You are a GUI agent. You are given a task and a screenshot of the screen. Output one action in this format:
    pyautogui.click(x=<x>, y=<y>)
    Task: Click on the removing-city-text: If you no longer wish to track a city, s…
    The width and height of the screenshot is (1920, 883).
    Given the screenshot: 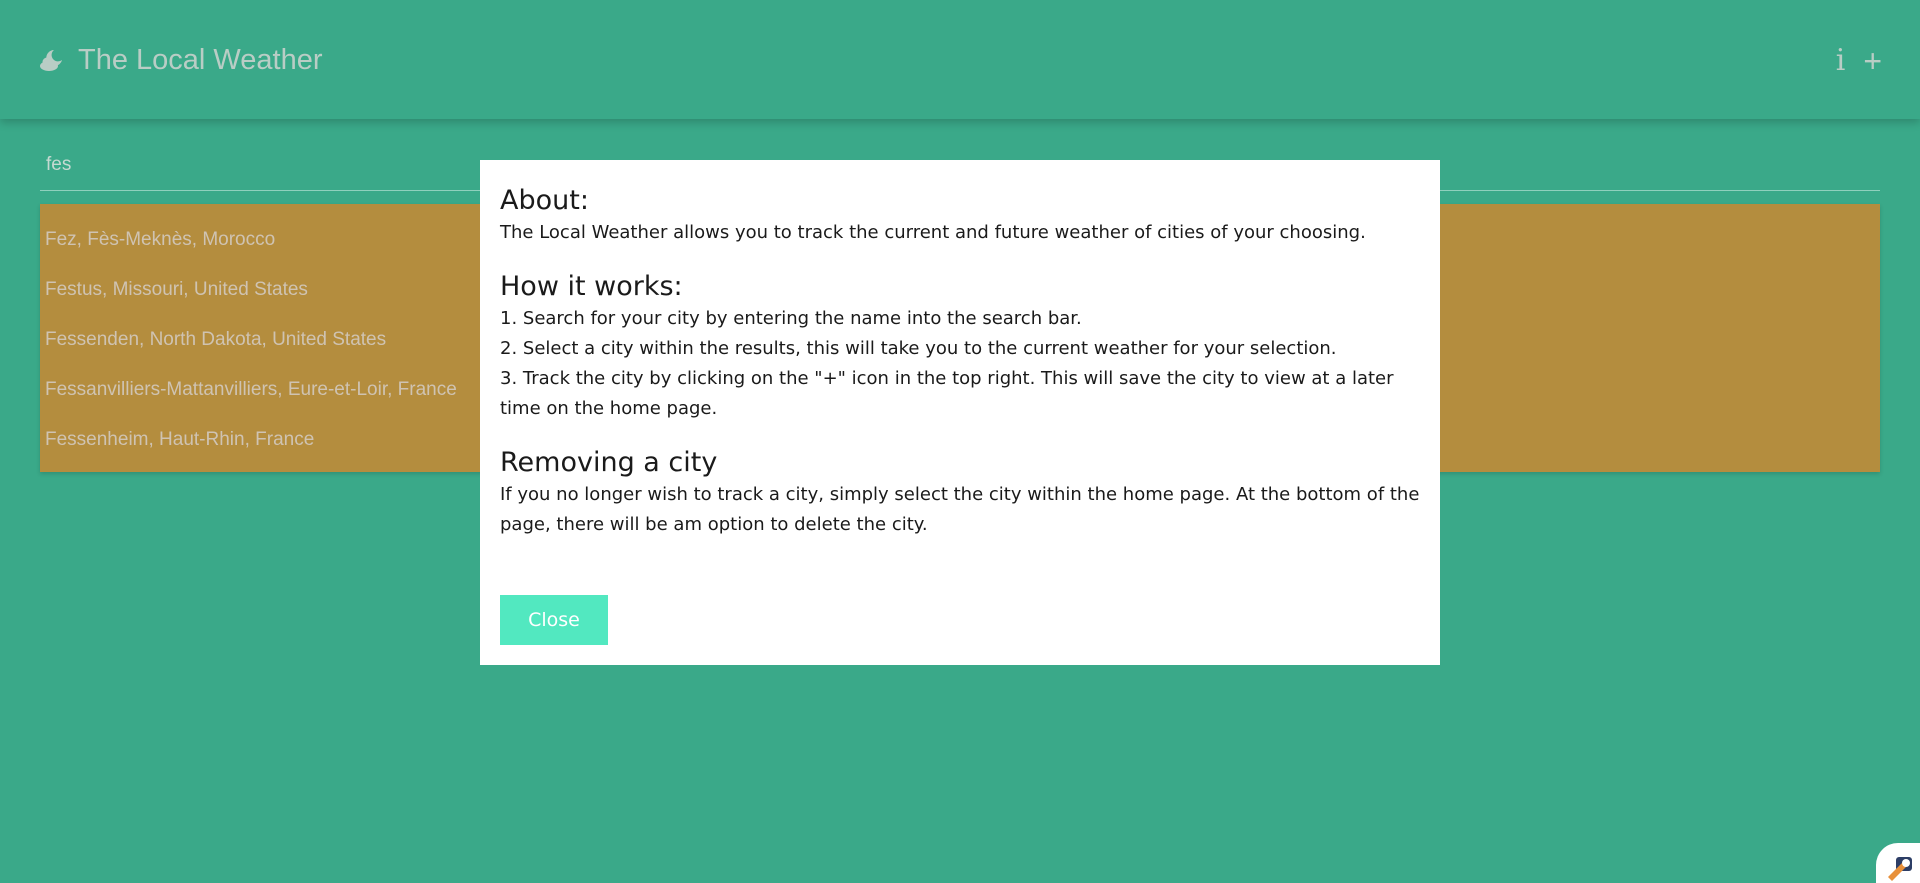 What is the action you would take?
    pyautogui.click(x=960, y=509)
    